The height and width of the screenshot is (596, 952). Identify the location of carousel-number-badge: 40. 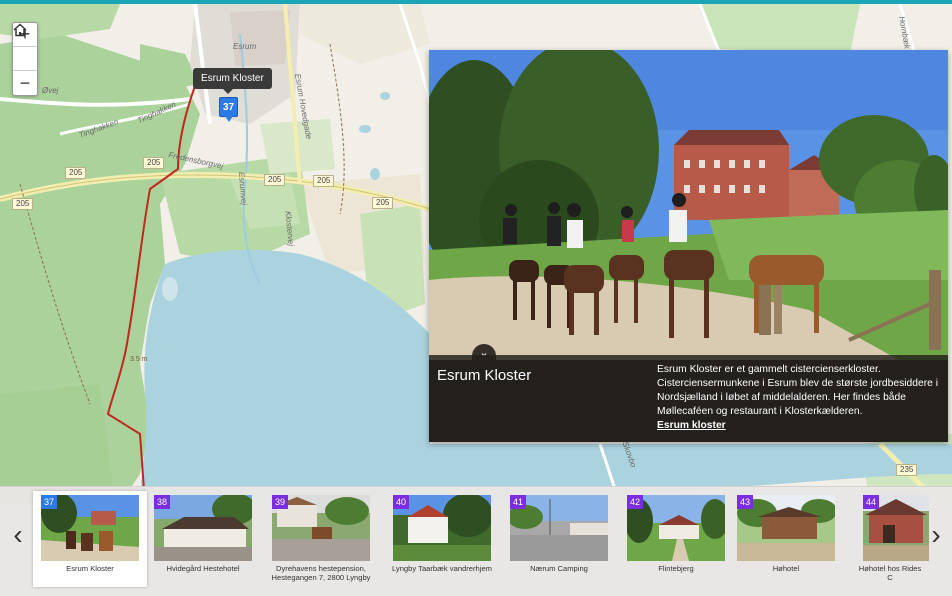
(401, 502).